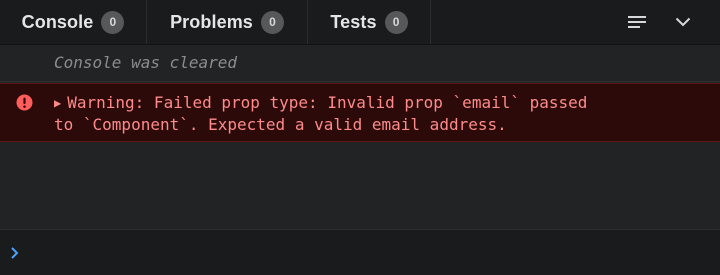 This screenshot has width=720, height=275. What do you see at coordinates (57, 103) in the screenshot?
I see `expand-triangle-icon: ▶` at bounding box center [57, 103].